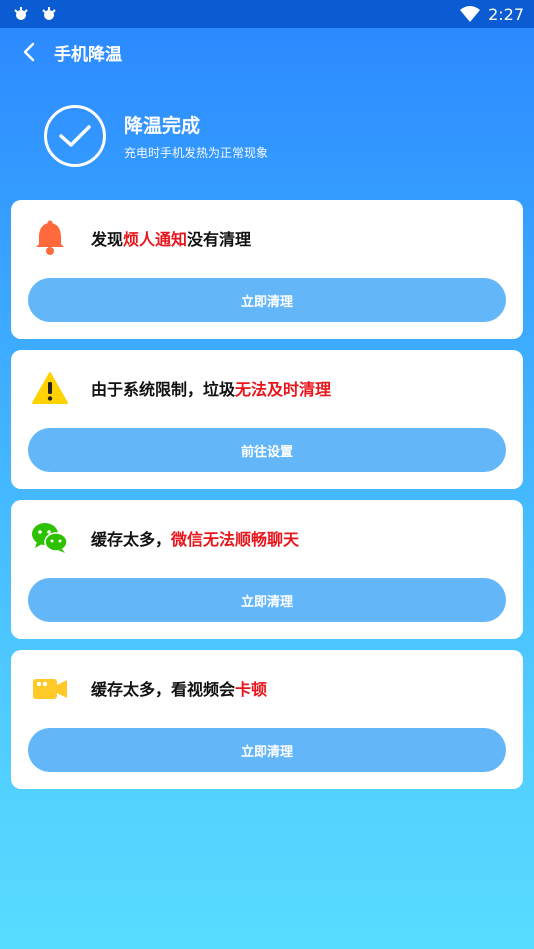  Describe the element at coordinates (267, 719) in the screenshot. I see `video-card: 缓存太多，看视频会卡顿 立即清理` at that location.